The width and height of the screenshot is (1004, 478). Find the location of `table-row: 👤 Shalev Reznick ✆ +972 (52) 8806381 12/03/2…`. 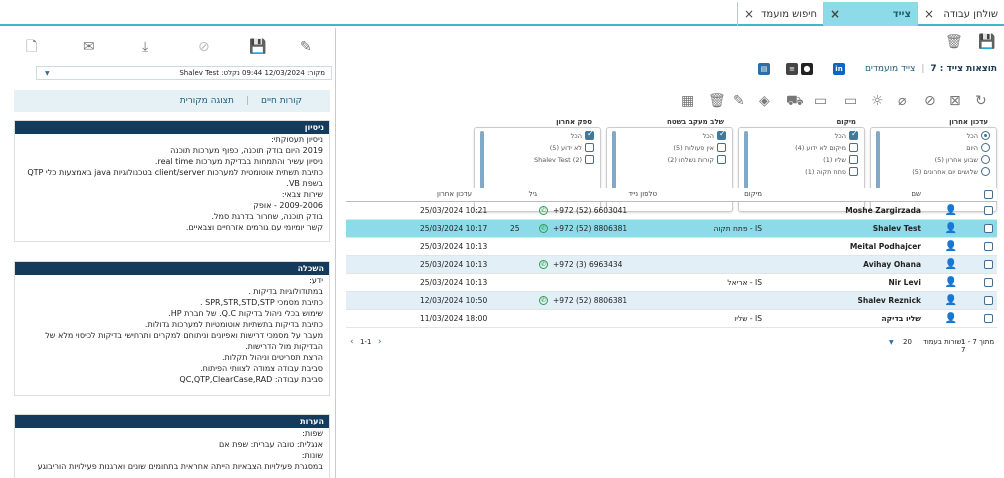

table-row: 👤 Shalev Reznick ✆ +972 (52) 8806381 12/03/2… is located at coordinates (671, 301).